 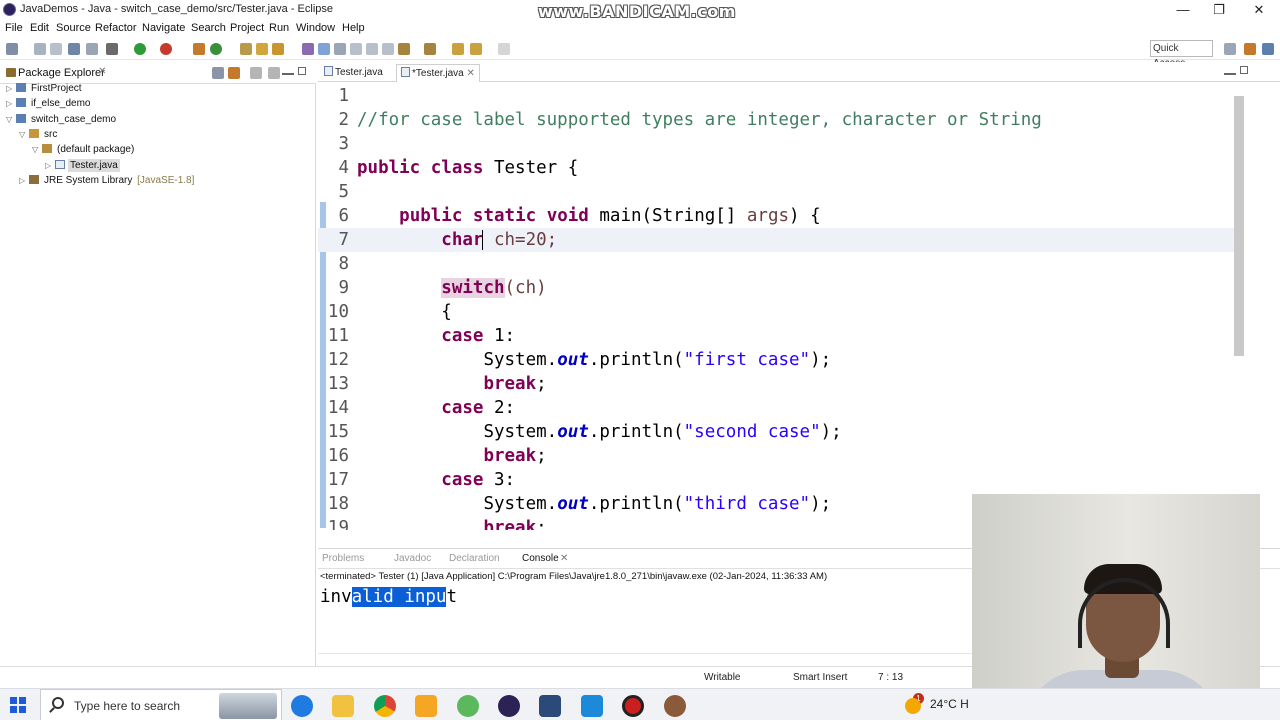 I want to click on java-perspective-icon, so click(x=1268, y=49).